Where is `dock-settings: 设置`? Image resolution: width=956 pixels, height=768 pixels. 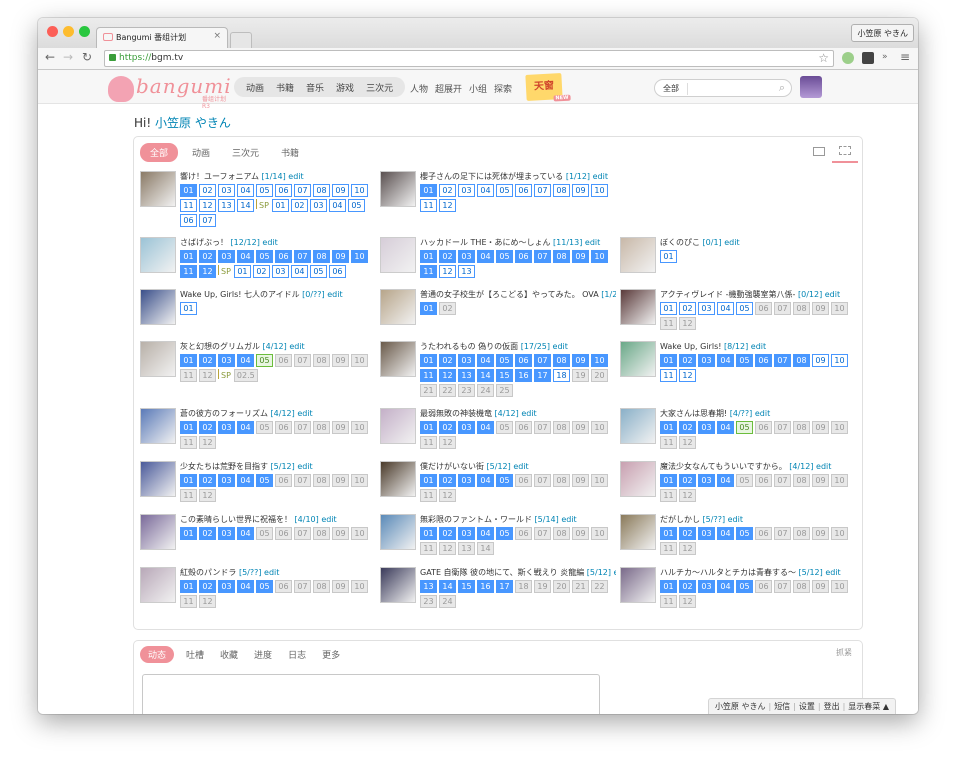 dock-settings: 设置 is located at coordinates (807, 706).